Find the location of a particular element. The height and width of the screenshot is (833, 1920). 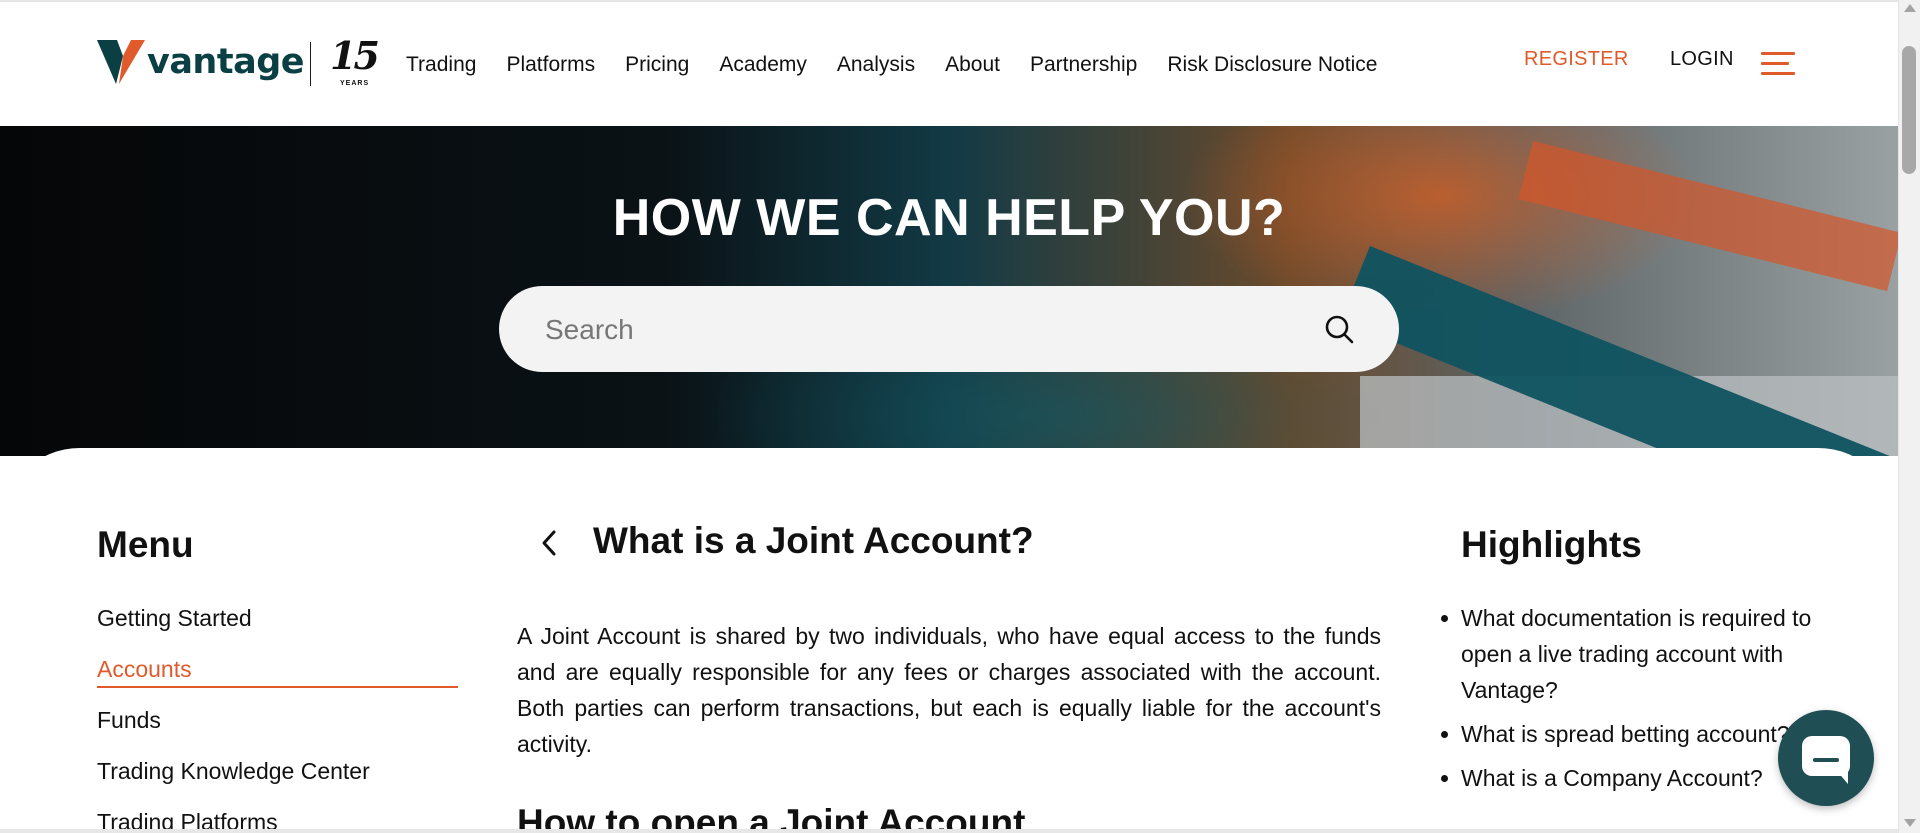

chat-icon-smile is located at coordinates (1826, 760).